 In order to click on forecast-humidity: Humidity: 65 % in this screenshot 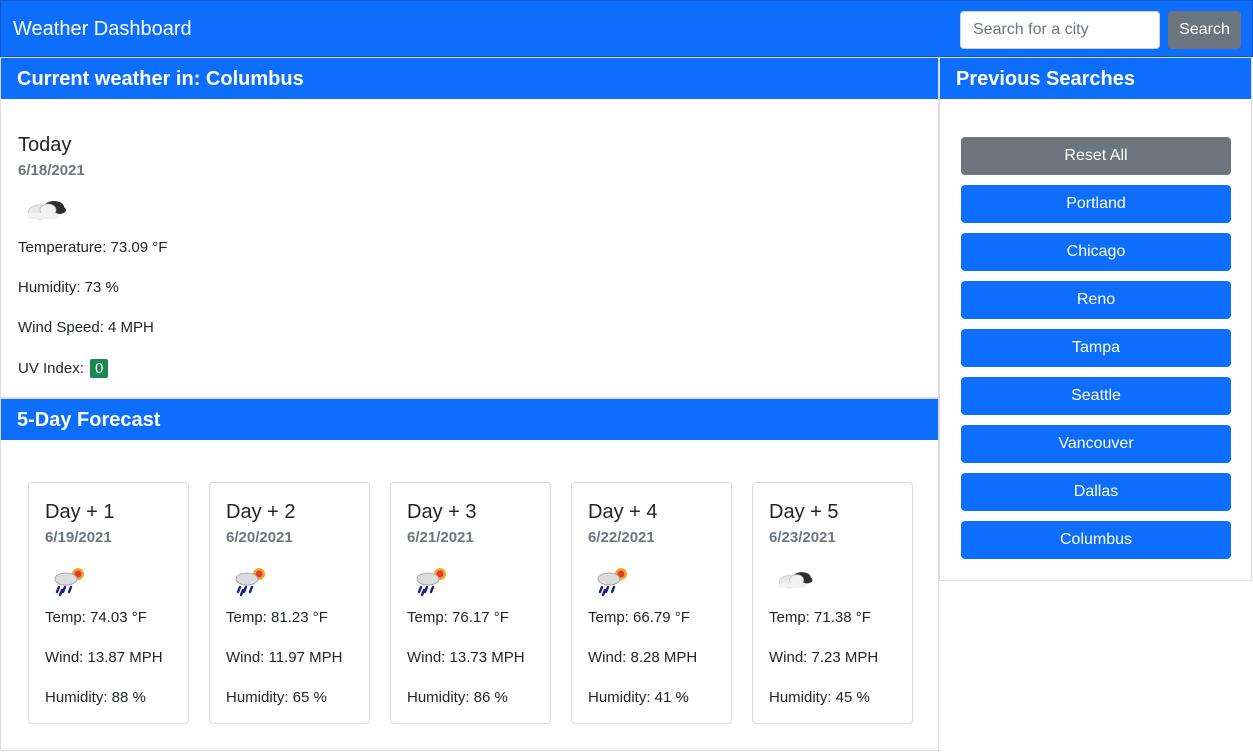, I will do `click(276, 697)`.